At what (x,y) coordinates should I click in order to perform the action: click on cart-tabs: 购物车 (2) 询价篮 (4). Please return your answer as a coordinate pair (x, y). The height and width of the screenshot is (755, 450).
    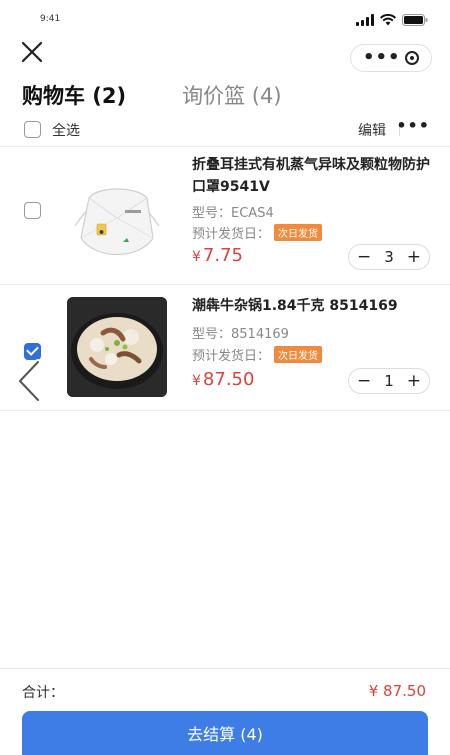
    Looking at the image, I should click on (152, 95).